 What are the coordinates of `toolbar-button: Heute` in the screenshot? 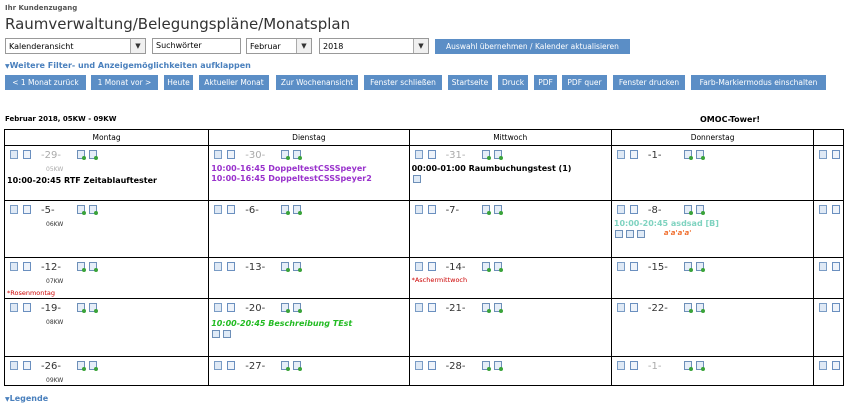 It's located at (178, 82).